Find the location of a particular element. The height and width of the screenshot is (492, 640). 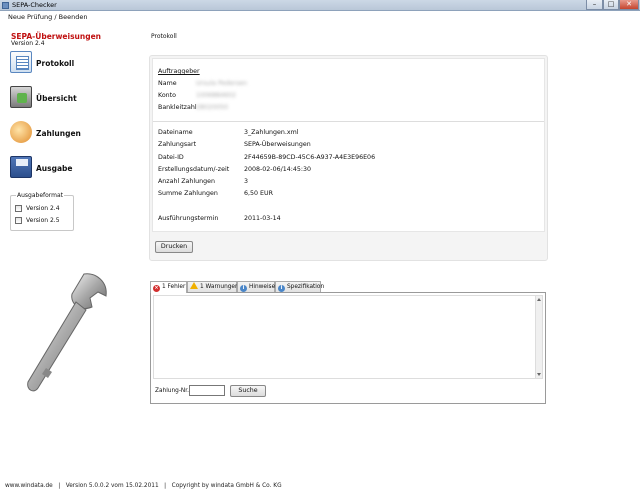

konto-label: Konto is located at coordinates (167, 95).